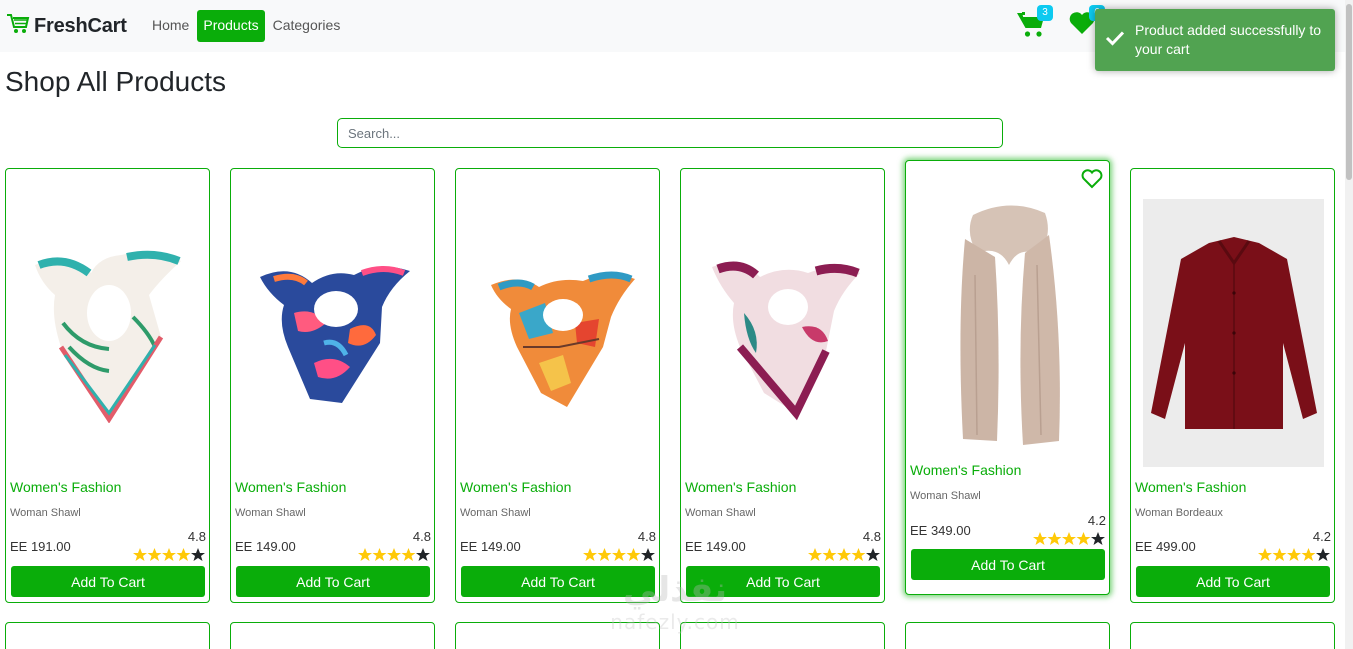  I want to click on check-icon, so click(1115, 40).